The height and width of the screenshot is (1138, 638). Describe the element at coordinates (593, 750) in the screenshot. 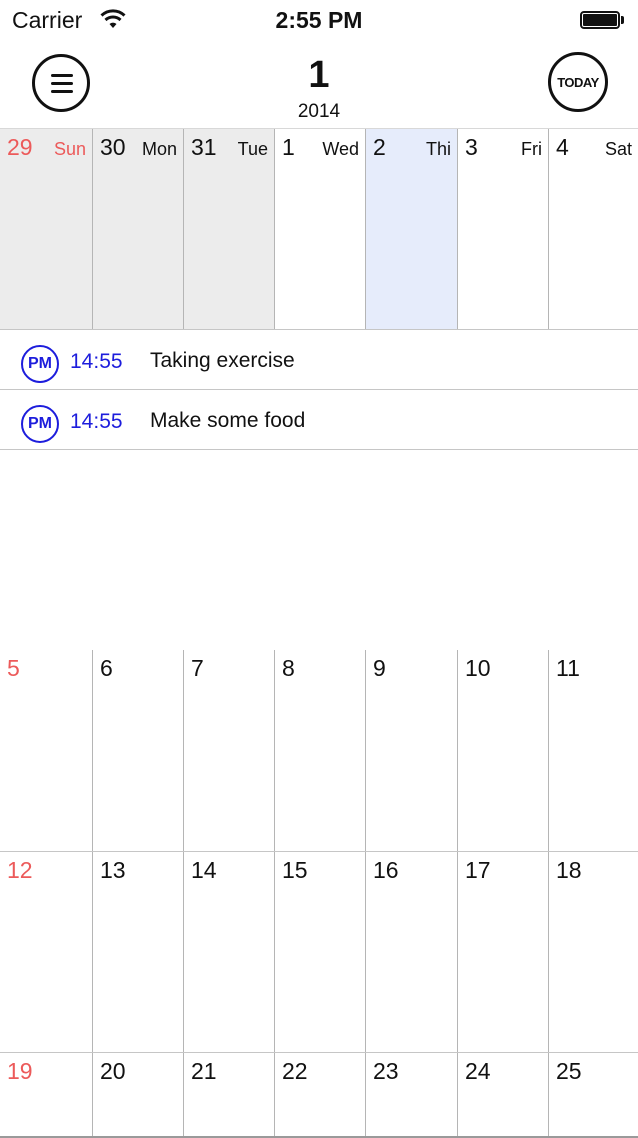

I see `day-cell: 11` at that location.